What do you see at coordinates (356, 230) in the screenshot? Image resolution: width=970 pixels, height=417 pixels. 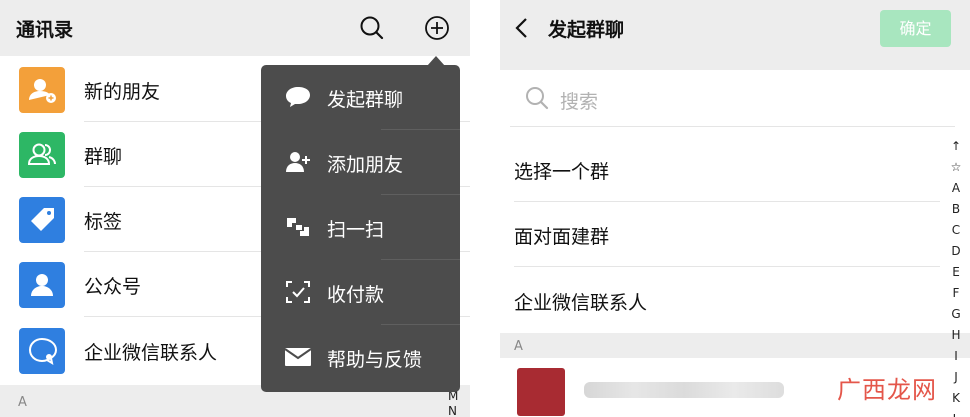 I see `menu-item-label: 扫一扫` at bounding box center [356, 230].